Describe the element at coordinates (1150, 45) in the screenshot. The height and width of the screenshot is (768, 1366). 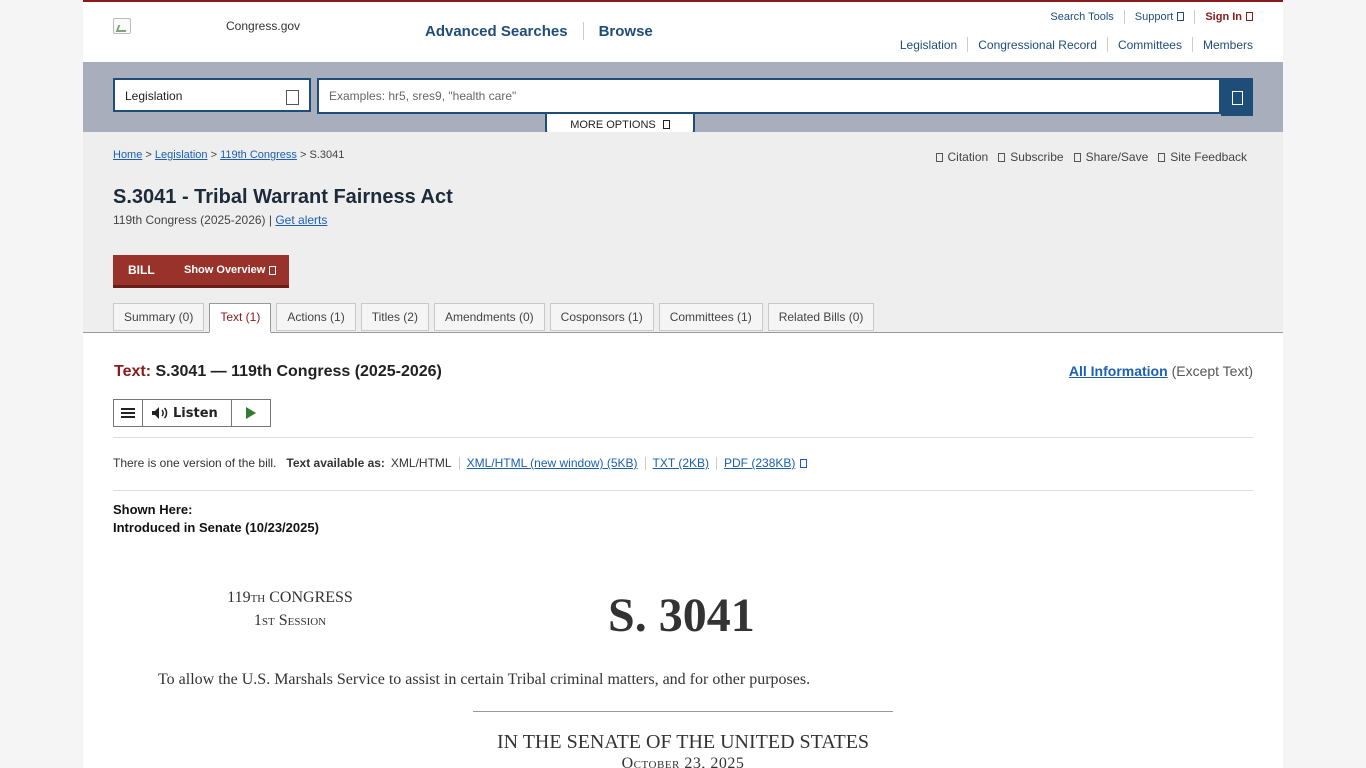
I see `nav-committees: Committees` at that location.